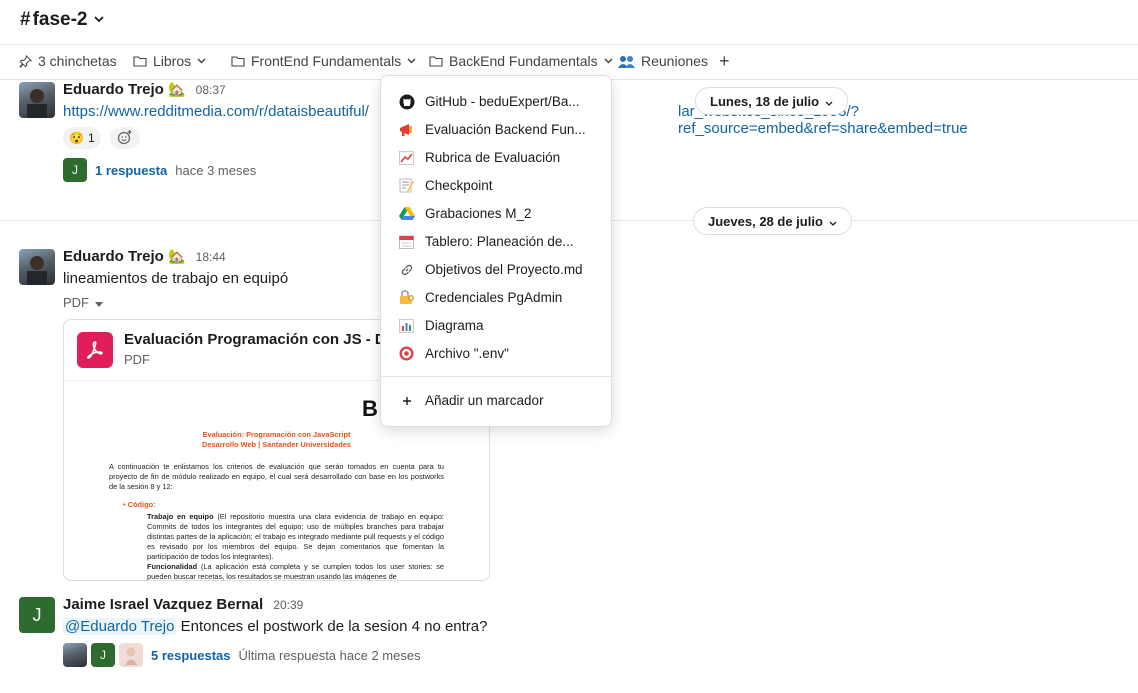 The height and width of the screenshot is (693, 1138). I want to click on doc-item-title: Trabajo en equipo, so click(180, 516).